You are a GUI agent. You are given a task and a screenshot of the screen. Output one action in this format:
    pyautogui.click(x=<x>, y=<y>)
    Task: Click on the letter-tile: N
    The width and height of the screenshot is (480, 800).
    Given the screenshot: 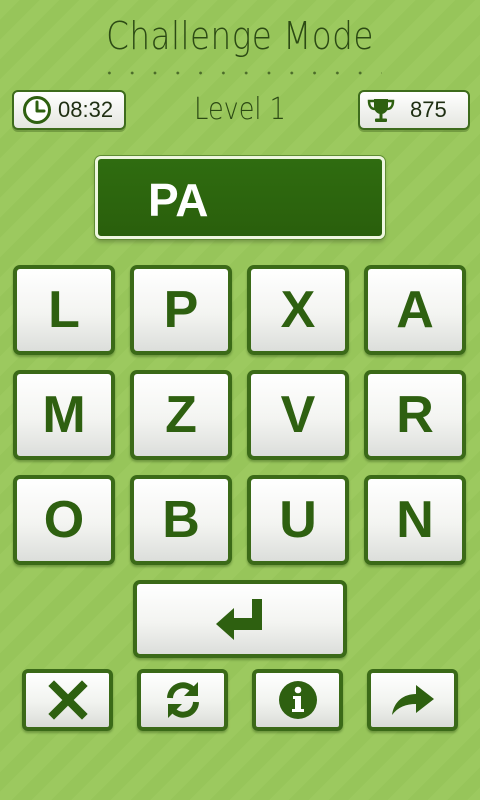 What is the action you would take?
    pyautogui.click(x=415, y=520)
    